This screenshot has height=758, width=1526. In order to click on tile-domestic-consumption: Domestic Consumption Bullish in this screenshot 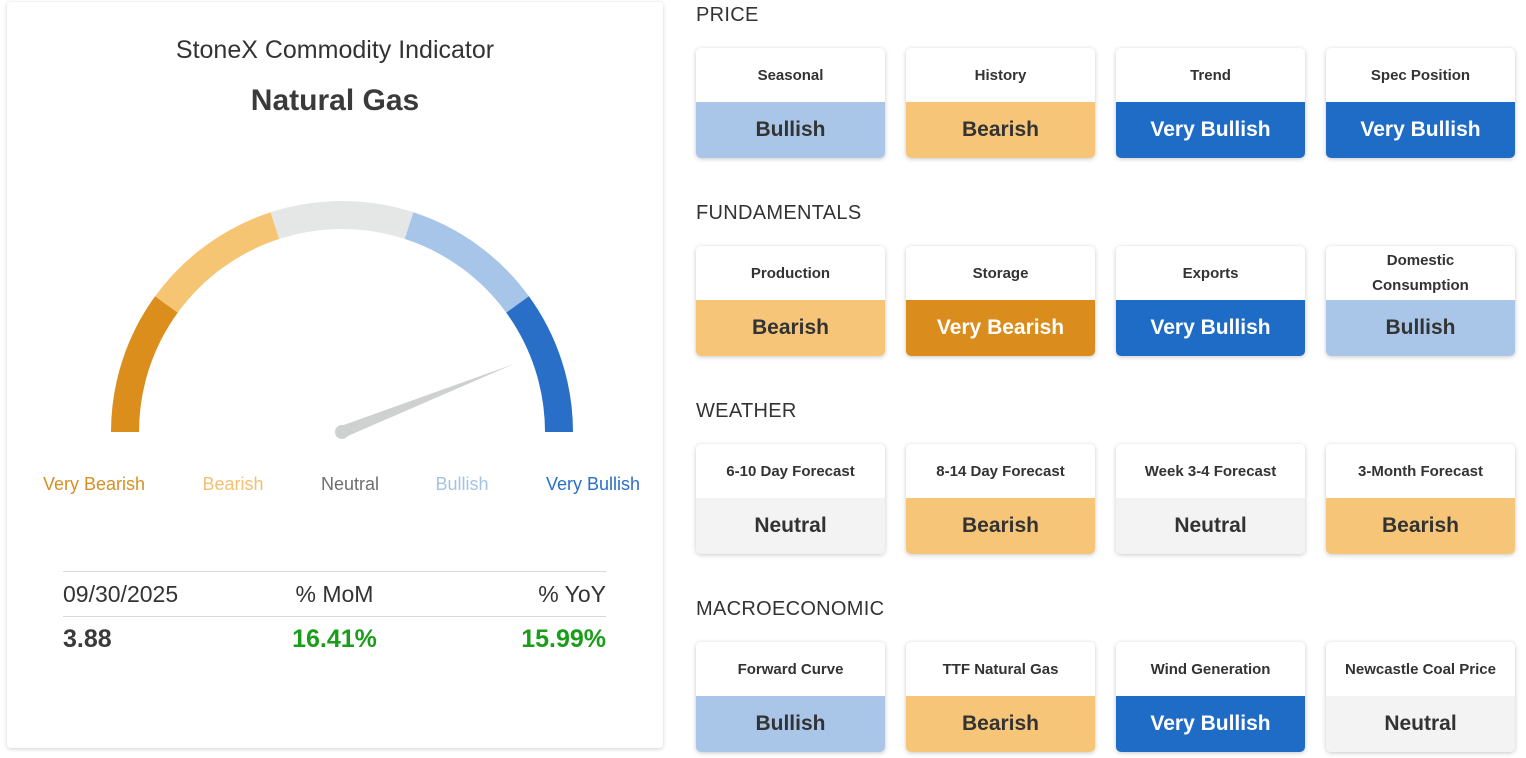, I will do `click(1420, 301)`.